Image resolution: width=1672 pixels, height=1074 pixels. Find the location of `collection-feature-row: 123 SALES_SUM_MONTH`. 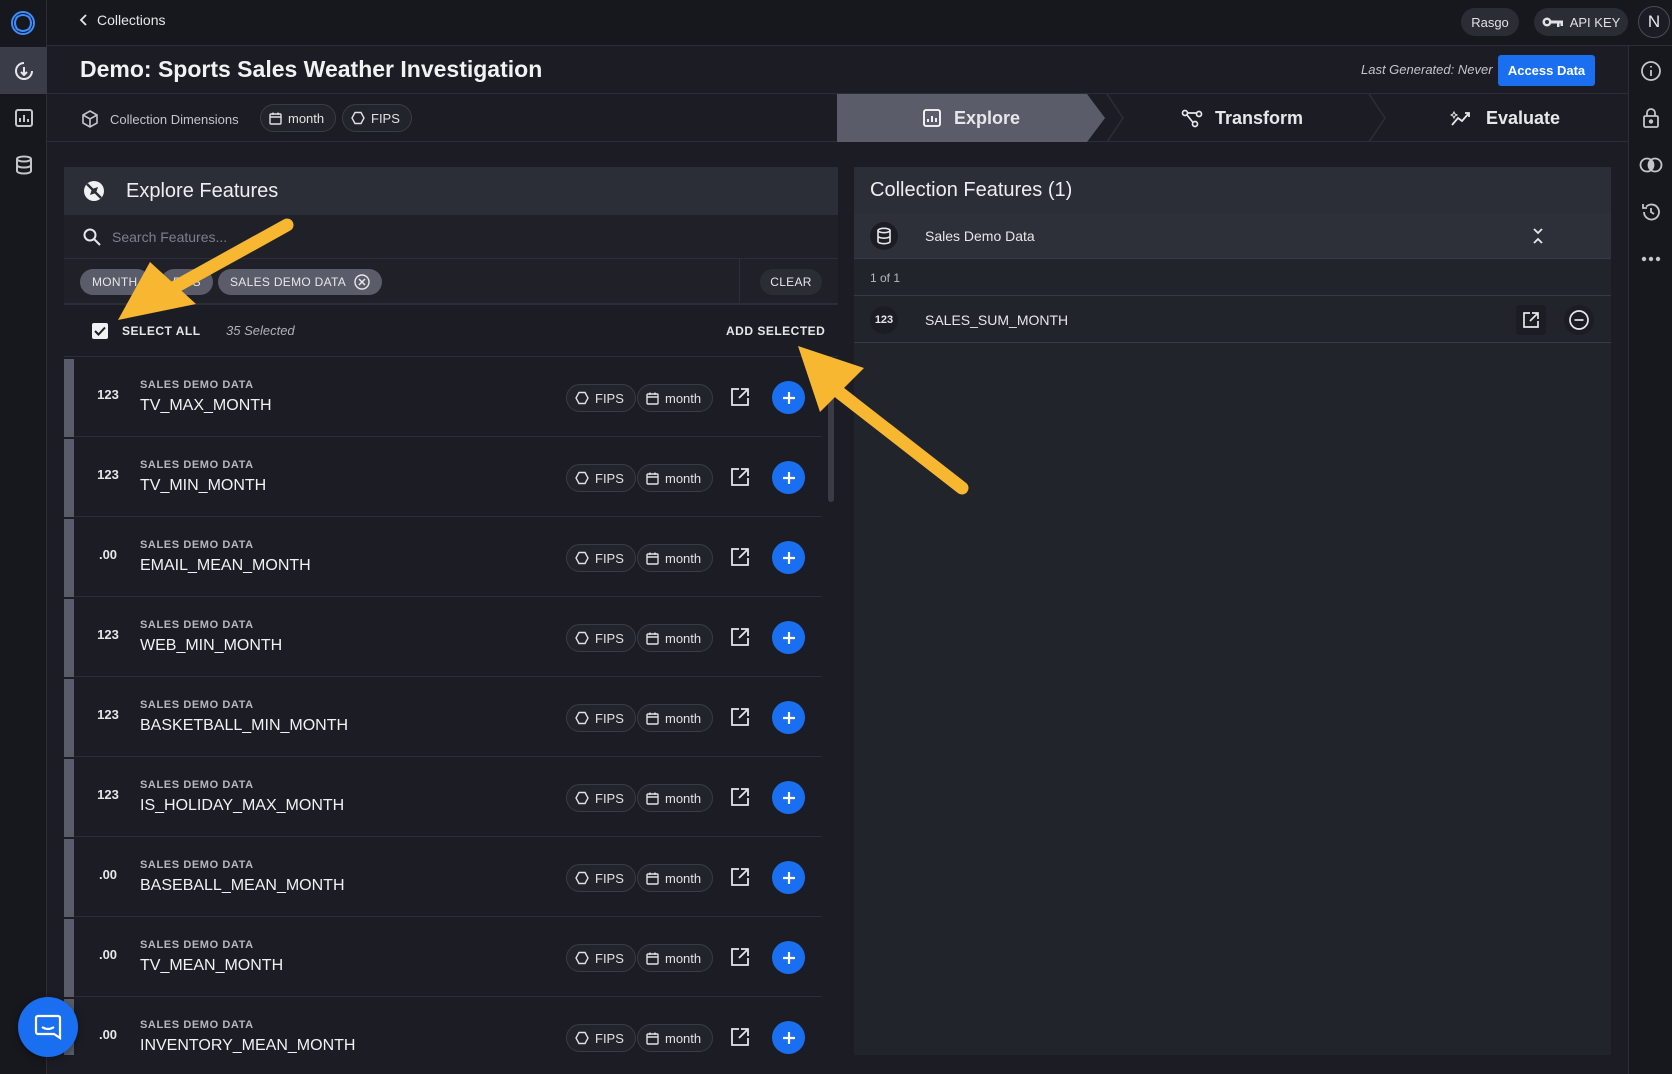

collection-feature-row: 123 SALES_SUM_MONTH is located at coordinates (1232, 319).